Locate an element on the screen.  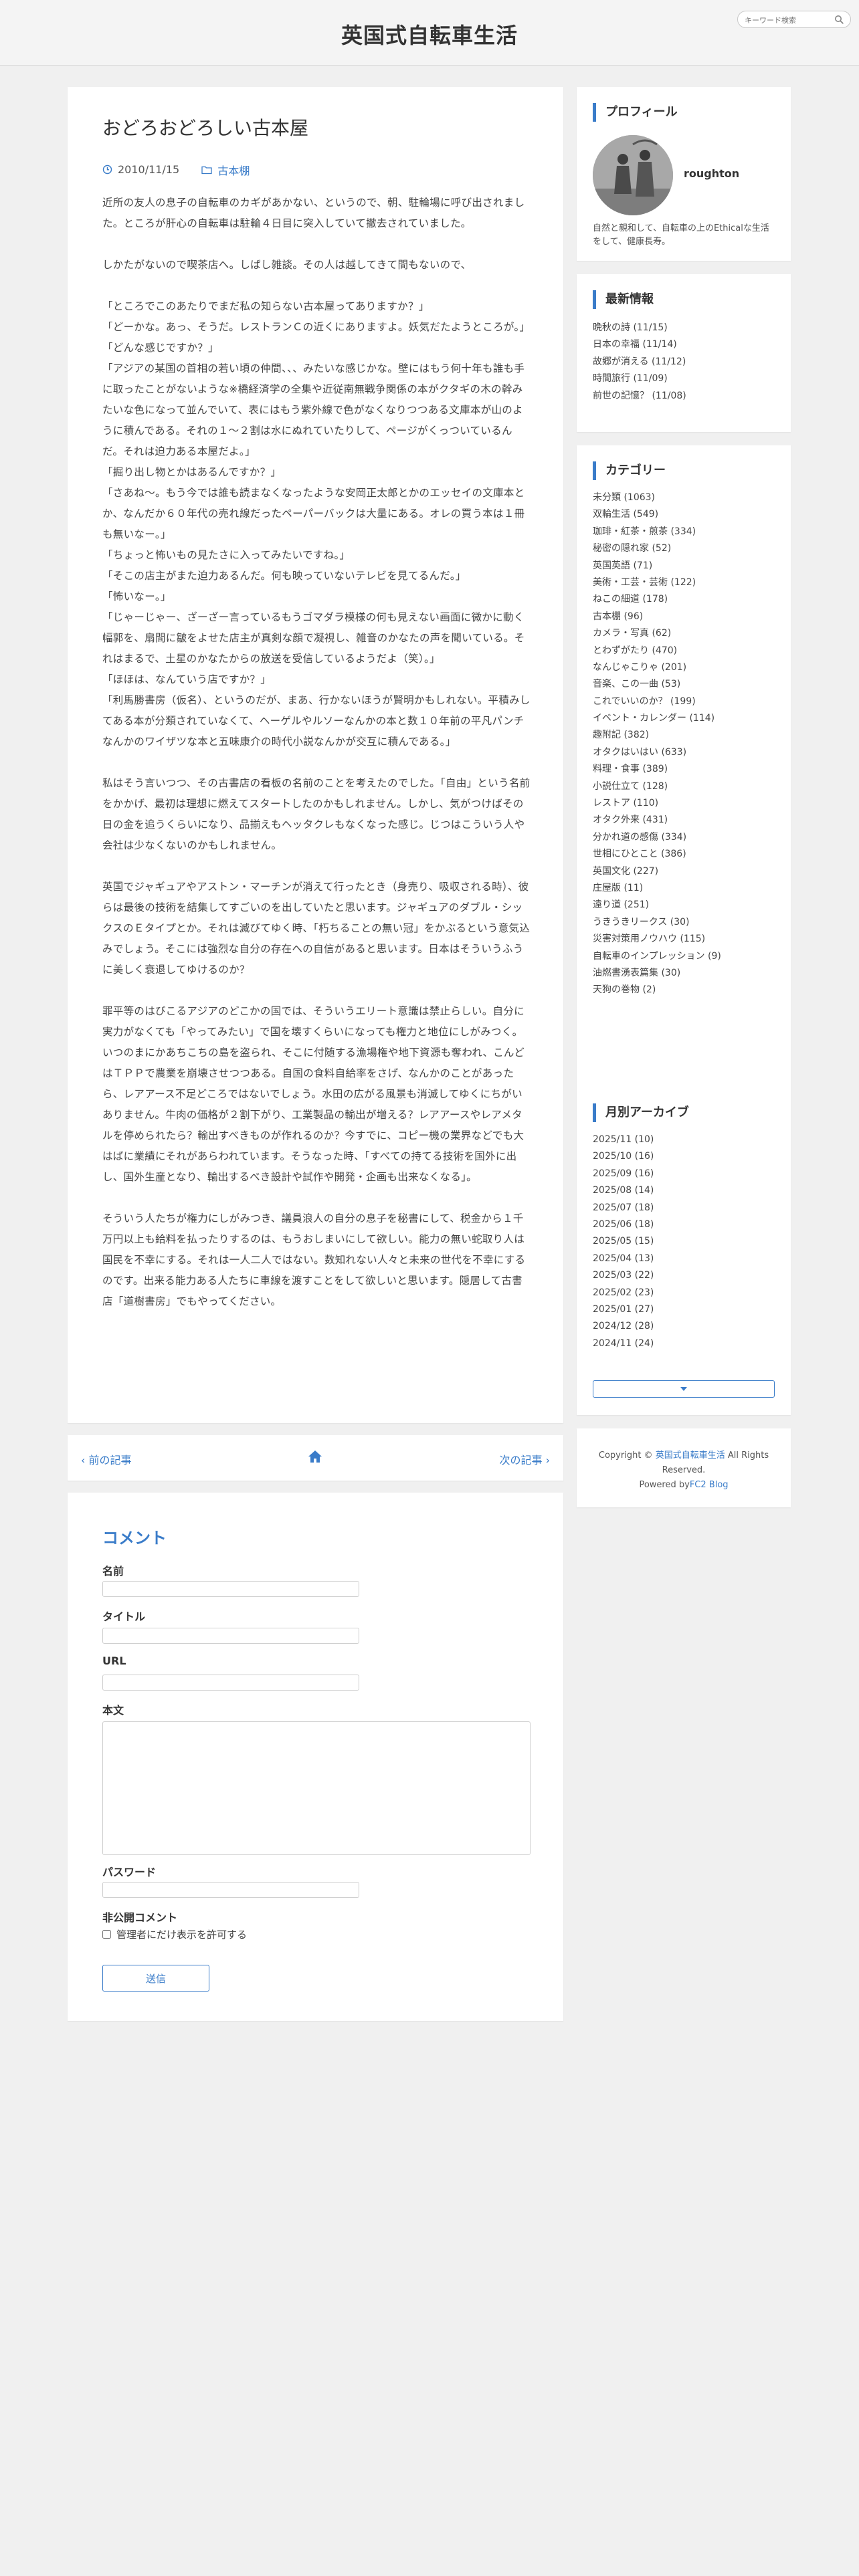
archive-item: 2025/11 (10) is located at coordinates (623, 1140).